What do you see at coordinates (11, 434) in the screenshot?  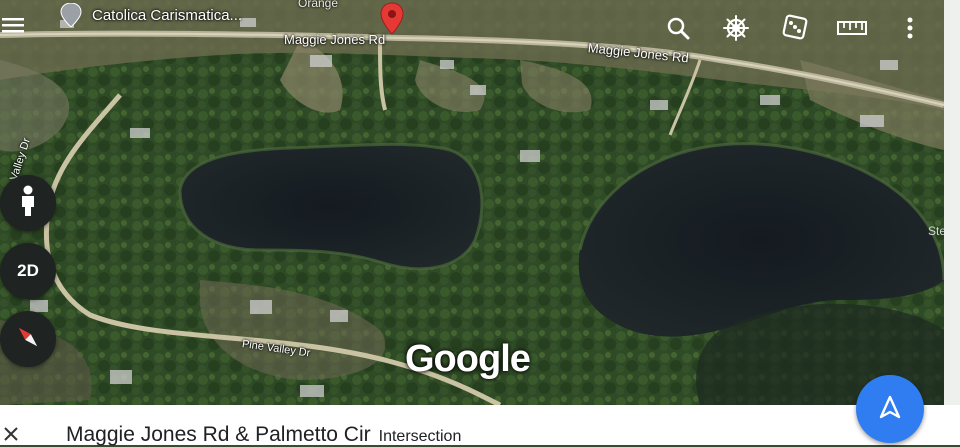 I see `close-icon` at bounding box center [11, 434].